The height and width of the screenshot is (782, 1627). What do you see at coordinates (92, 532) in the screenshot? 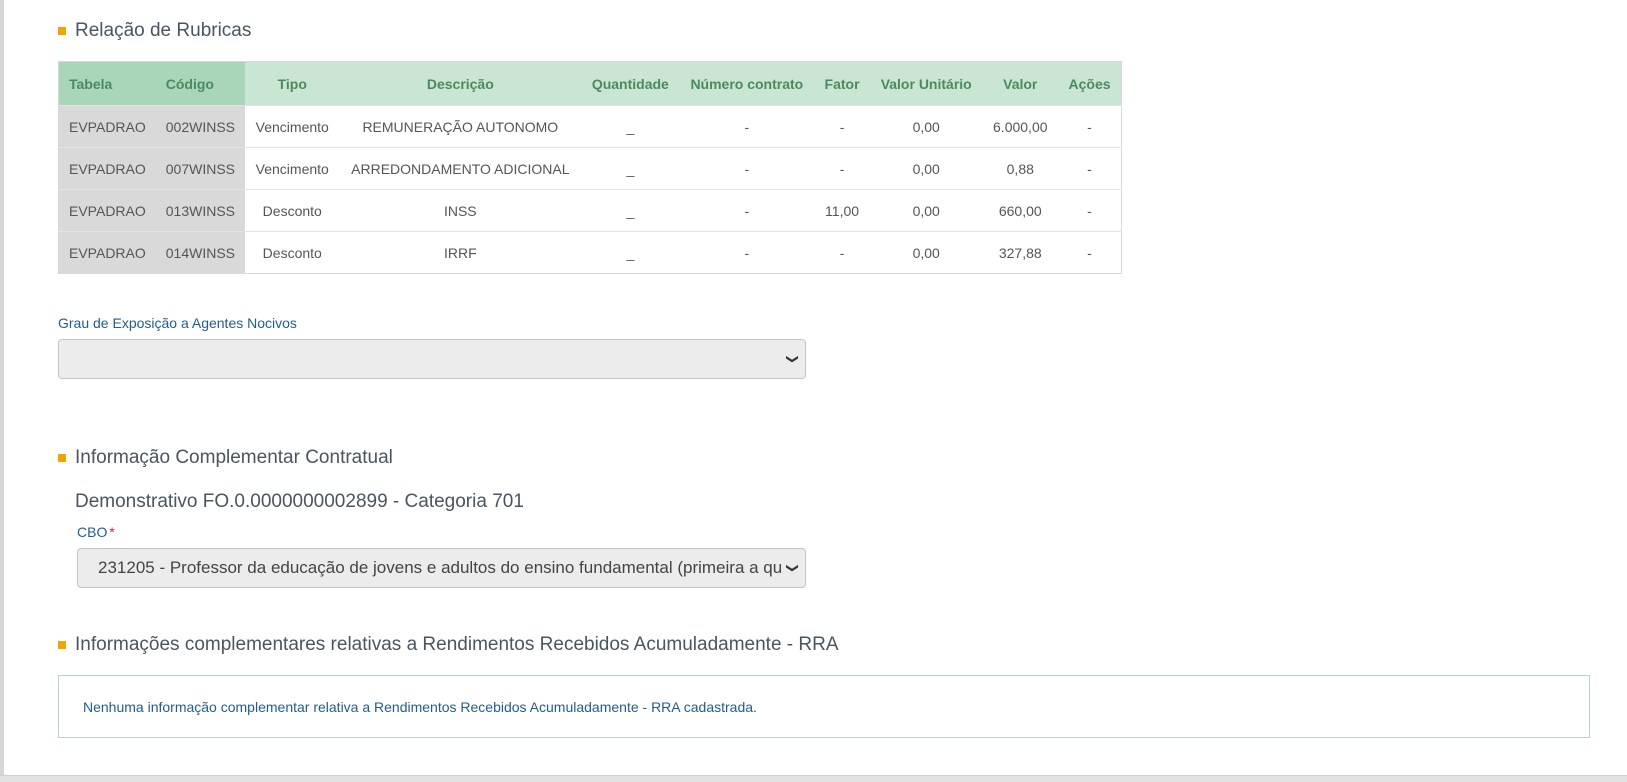
I see `cbo-label-text: CBO` at bounding box center [92, 532].